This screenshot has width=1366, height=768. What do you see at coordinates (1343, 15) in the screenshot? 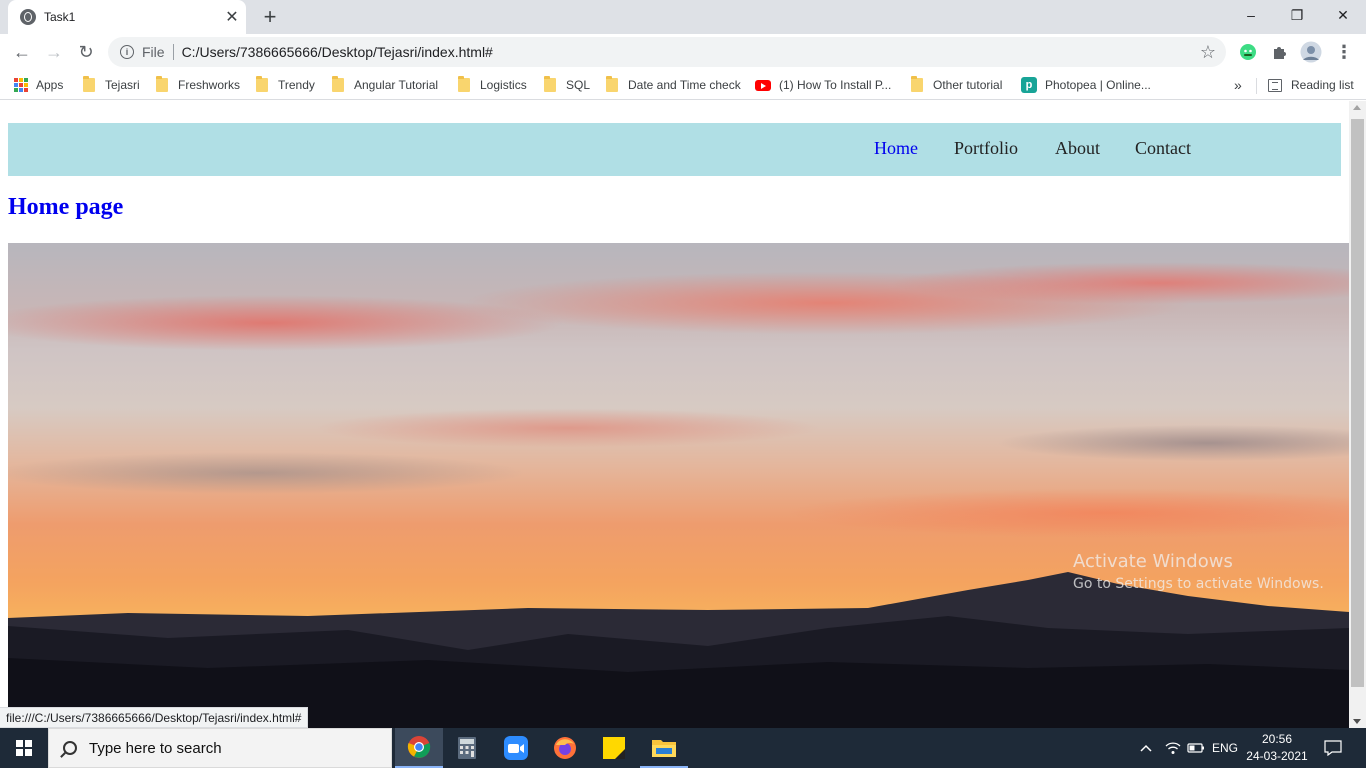
I see `close-window-button: ✕` at bounding box center [1343, 15].